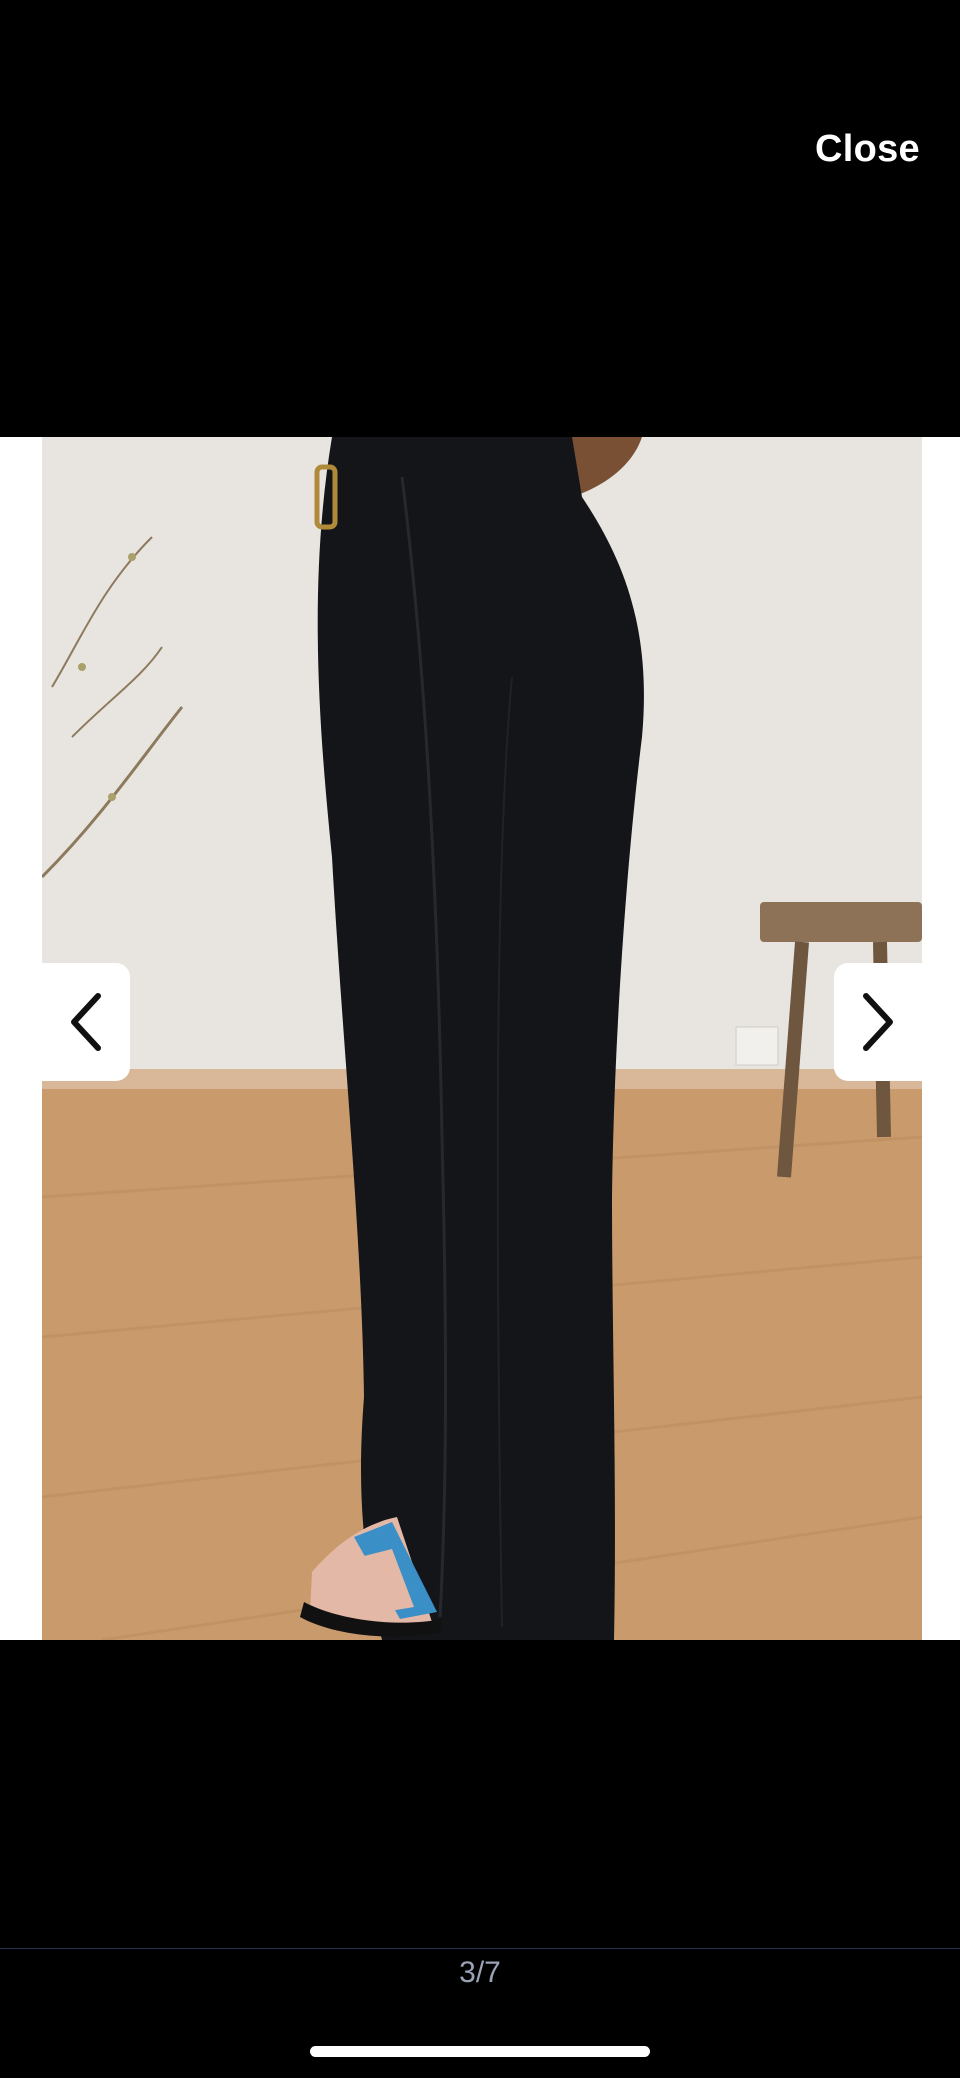 This screenshot has height=2078, width=960. Describe the element at coordinates (480, 1972) in the screenshot. I see `page-counter: 3/7` at that location.